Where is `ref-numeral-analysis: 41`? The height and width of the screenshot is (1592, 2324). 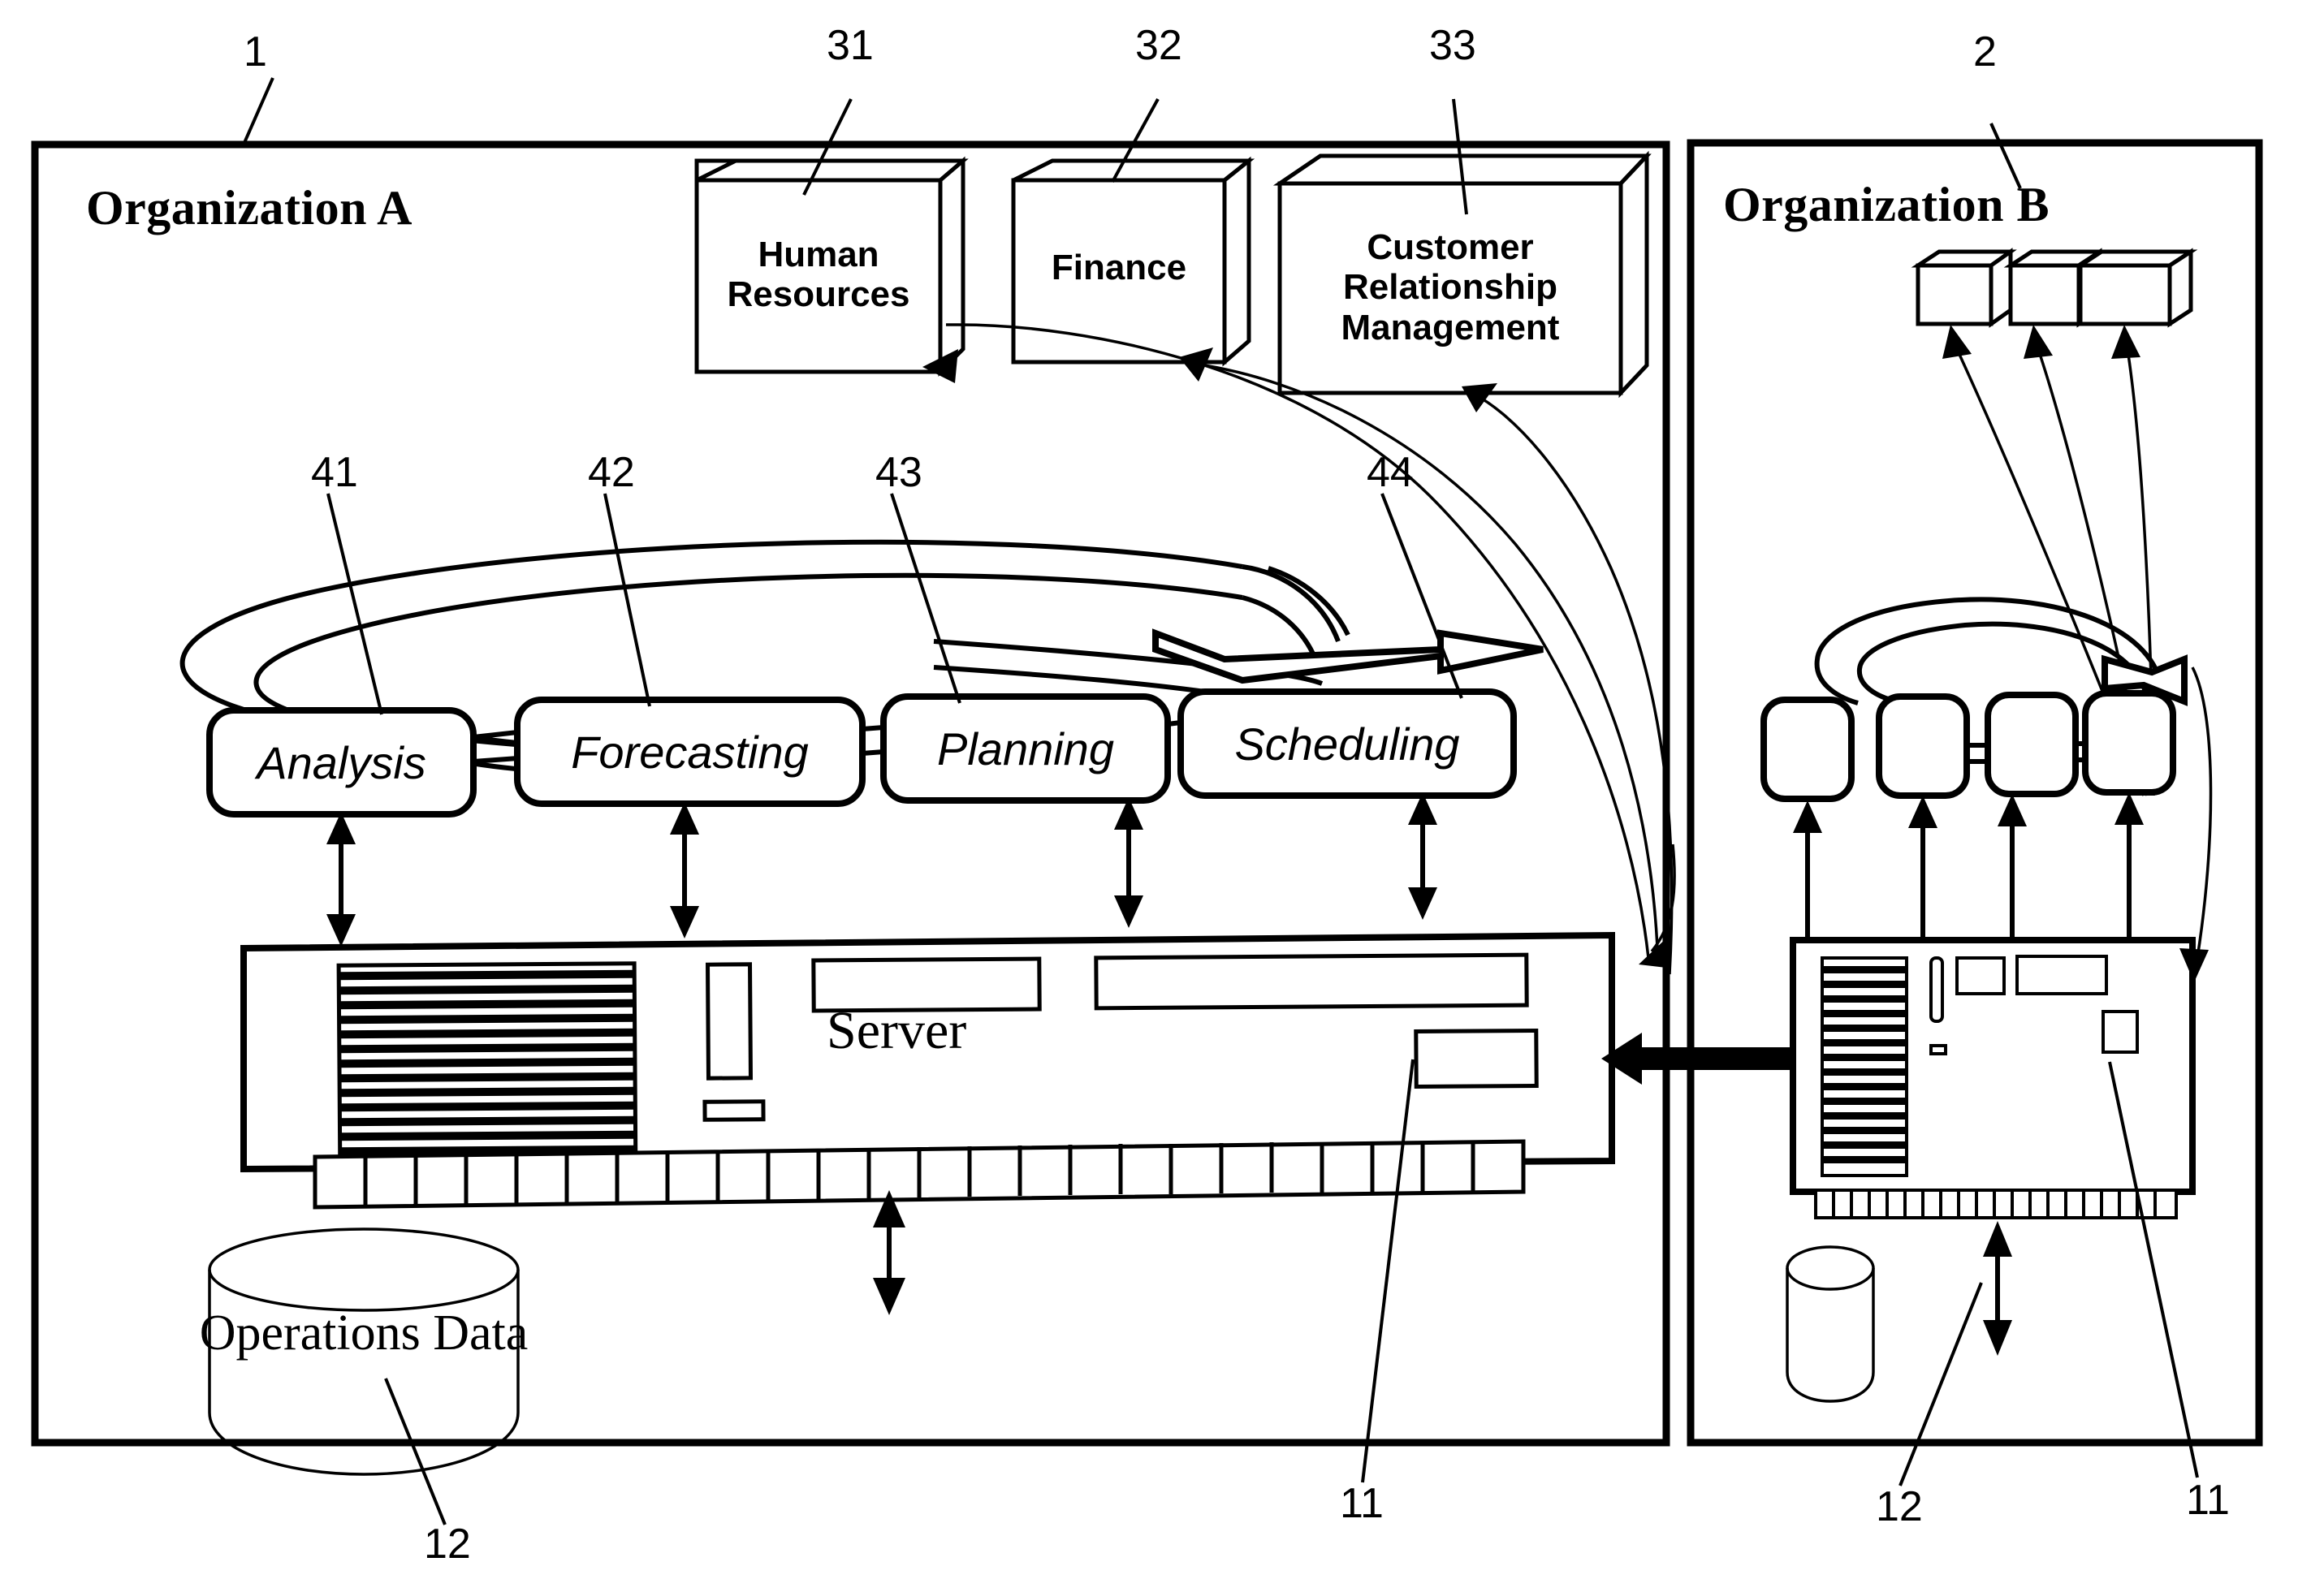
ref-numeral-analysis: 41 is located at coordinates (334, 473).